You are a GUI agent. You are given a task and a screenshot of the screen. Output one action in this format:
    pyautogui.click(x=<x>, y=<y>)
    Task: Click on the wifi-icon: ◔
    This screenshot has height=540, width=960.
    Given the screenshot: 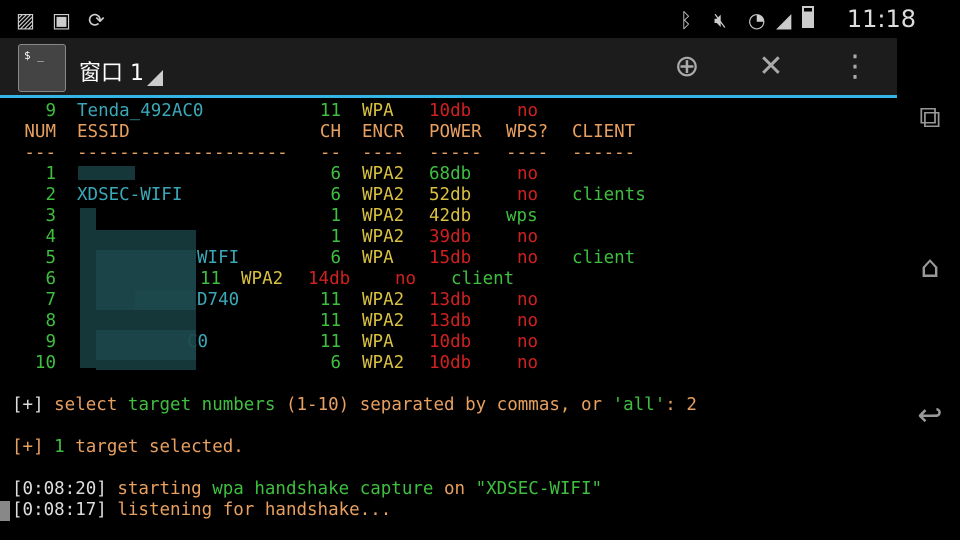 What is the action you would take?
    pyautogui.click(x=757, y=20)
    